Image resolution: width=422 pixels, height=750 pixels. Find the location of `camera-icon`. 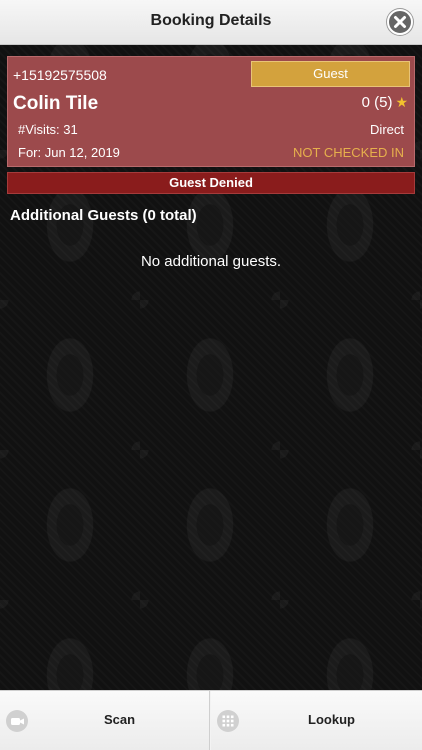

camera-icon is located at coordinates (17, 721).